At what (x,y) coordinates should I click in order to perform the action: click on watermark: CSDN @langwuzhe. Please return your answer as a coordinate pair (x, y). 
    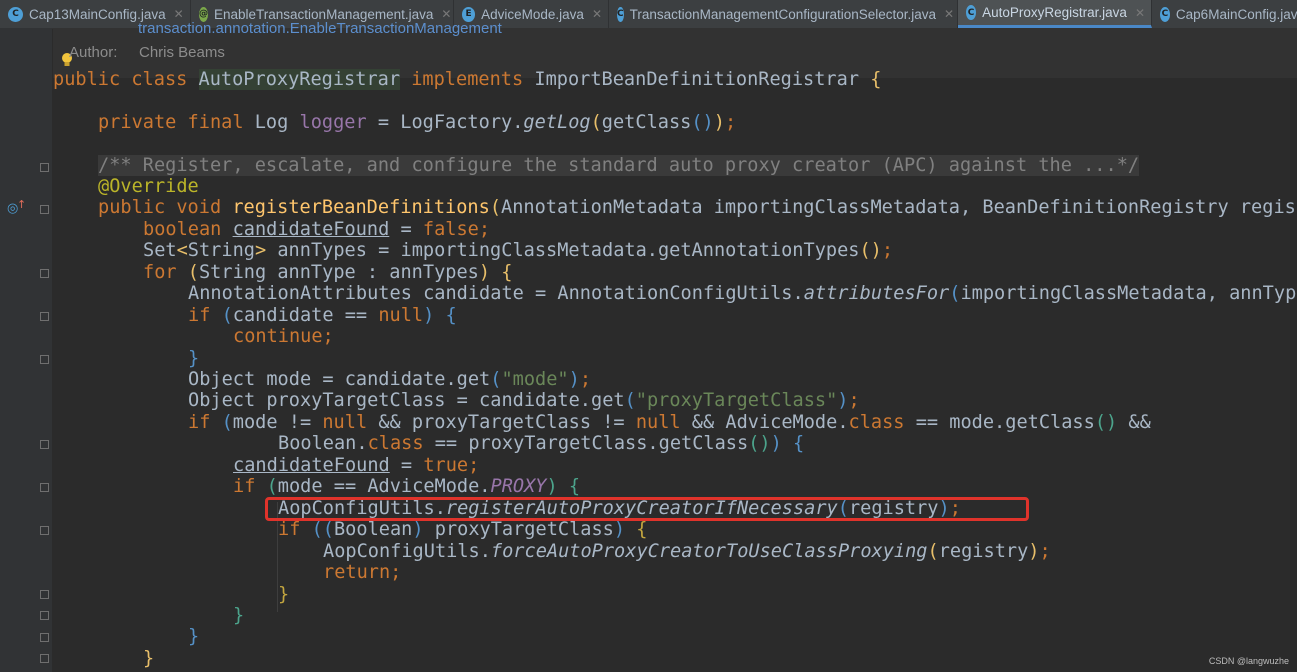
    Looking at the image, I should click on (1248, 661).